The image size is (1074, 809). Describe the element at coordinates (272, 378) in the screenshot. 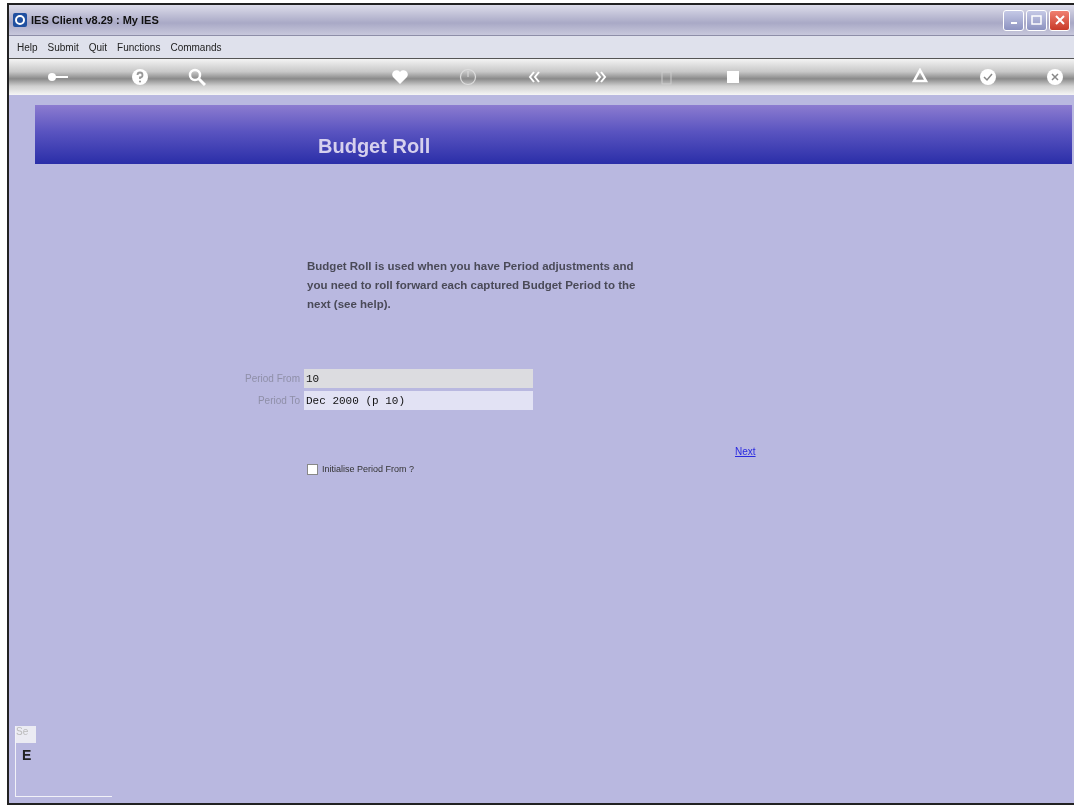

I see `field-label: Period From` at that location.